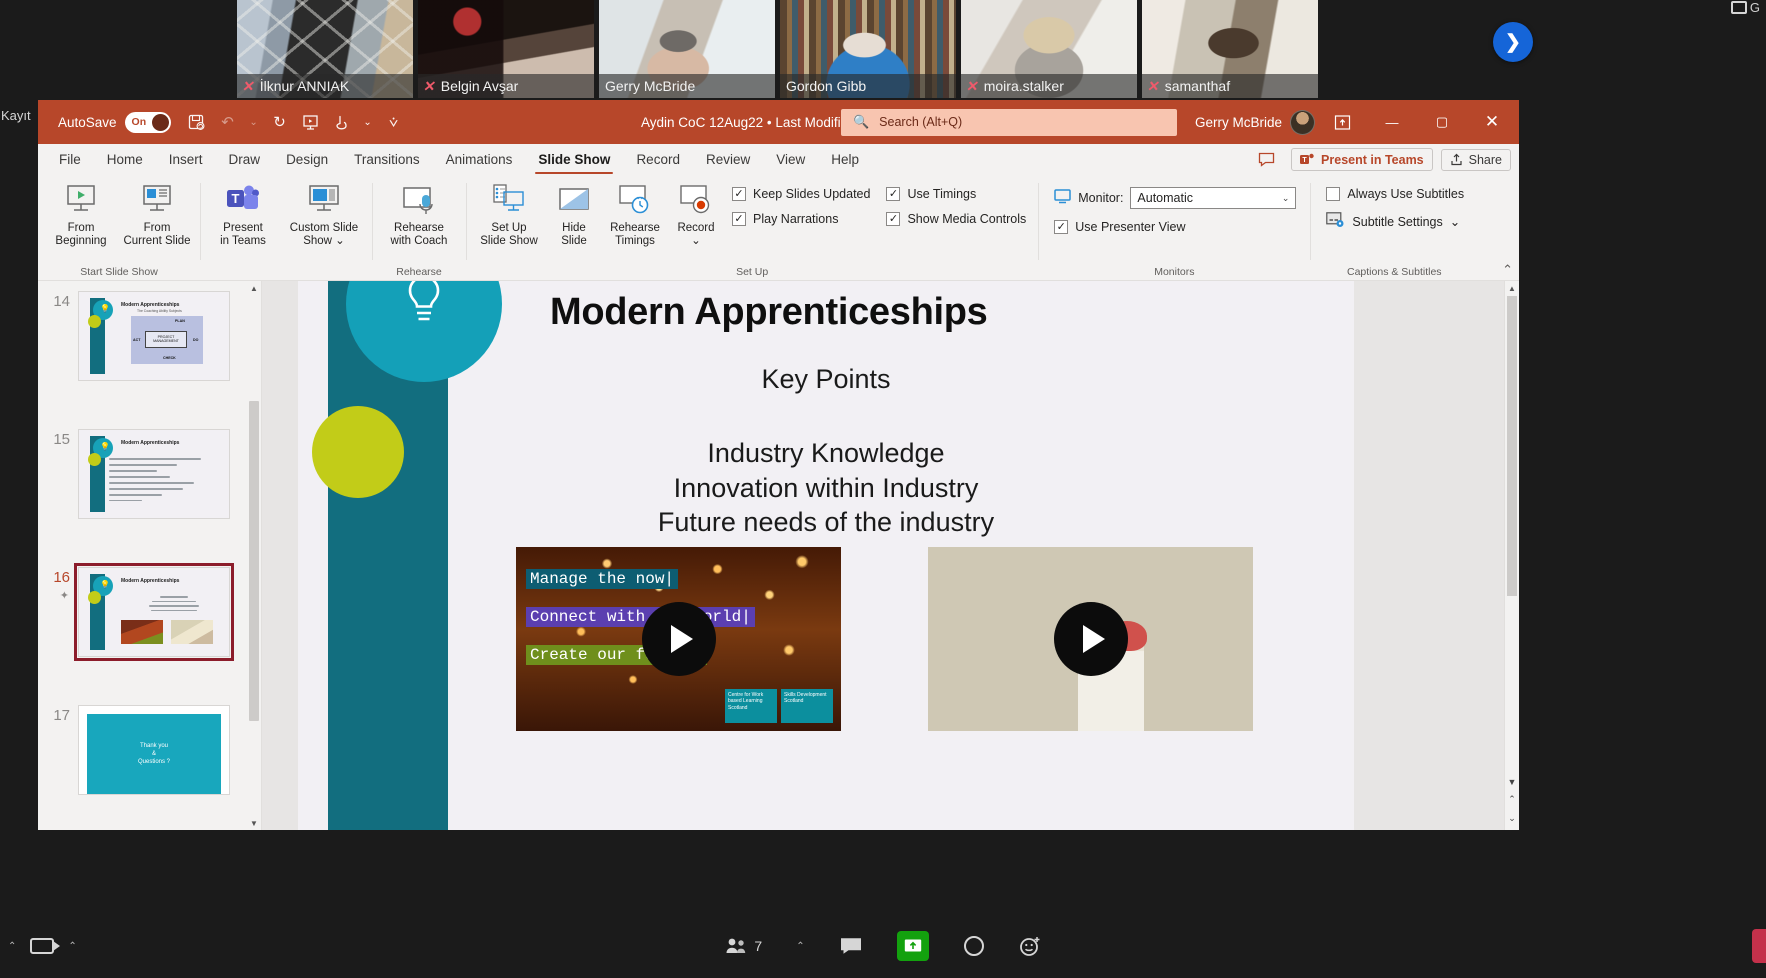  I want to click on hide-slide-button: Hide Slide, so click(574, 215).